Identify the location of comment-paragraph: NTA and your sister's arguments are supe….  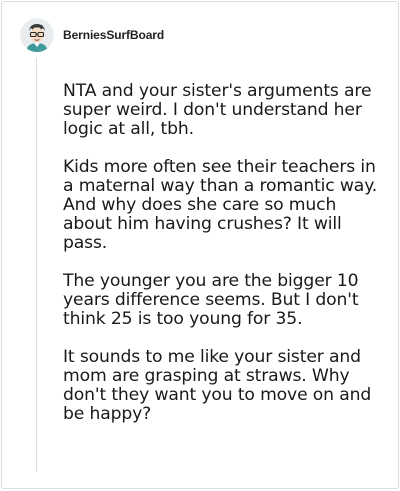
(217, 110).